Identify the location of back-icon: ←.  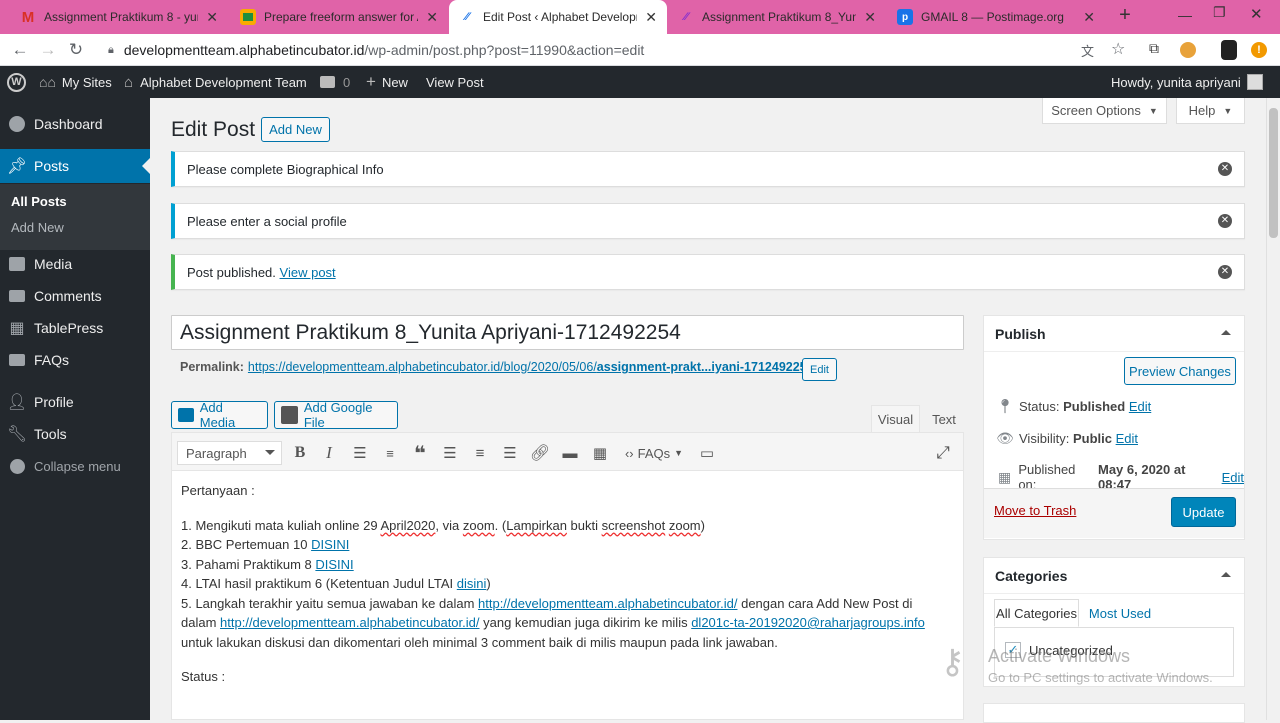
(20, 50).